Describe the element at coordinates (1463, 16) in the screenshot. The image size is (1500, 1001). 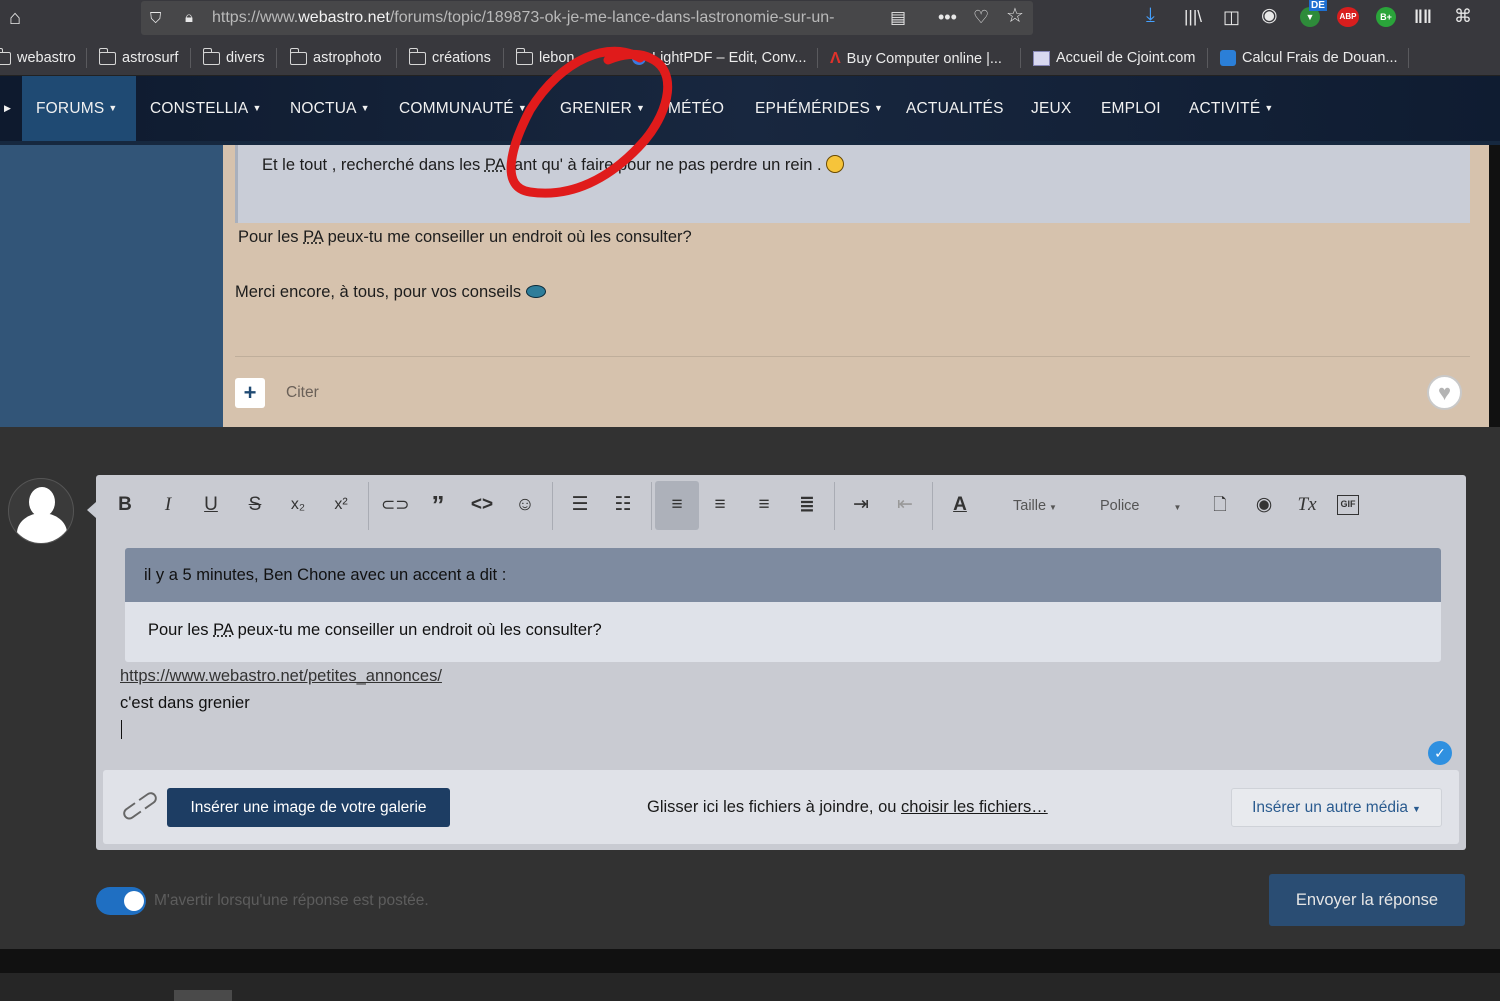
I see `extension-translate-icon: ⌘` at that location.